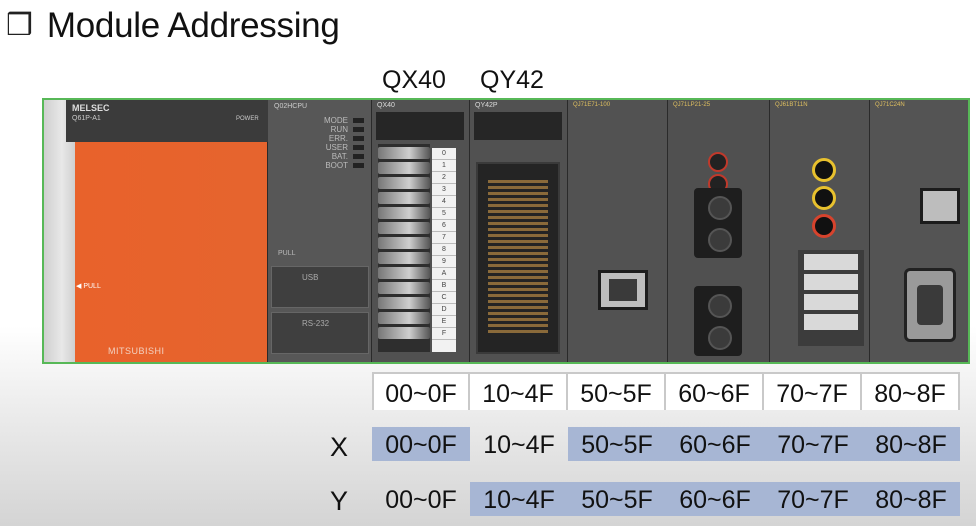 The height and width of the screenshot is (526, 976). I want to click on y-address-cell: 00~0F, so click(421, 500).